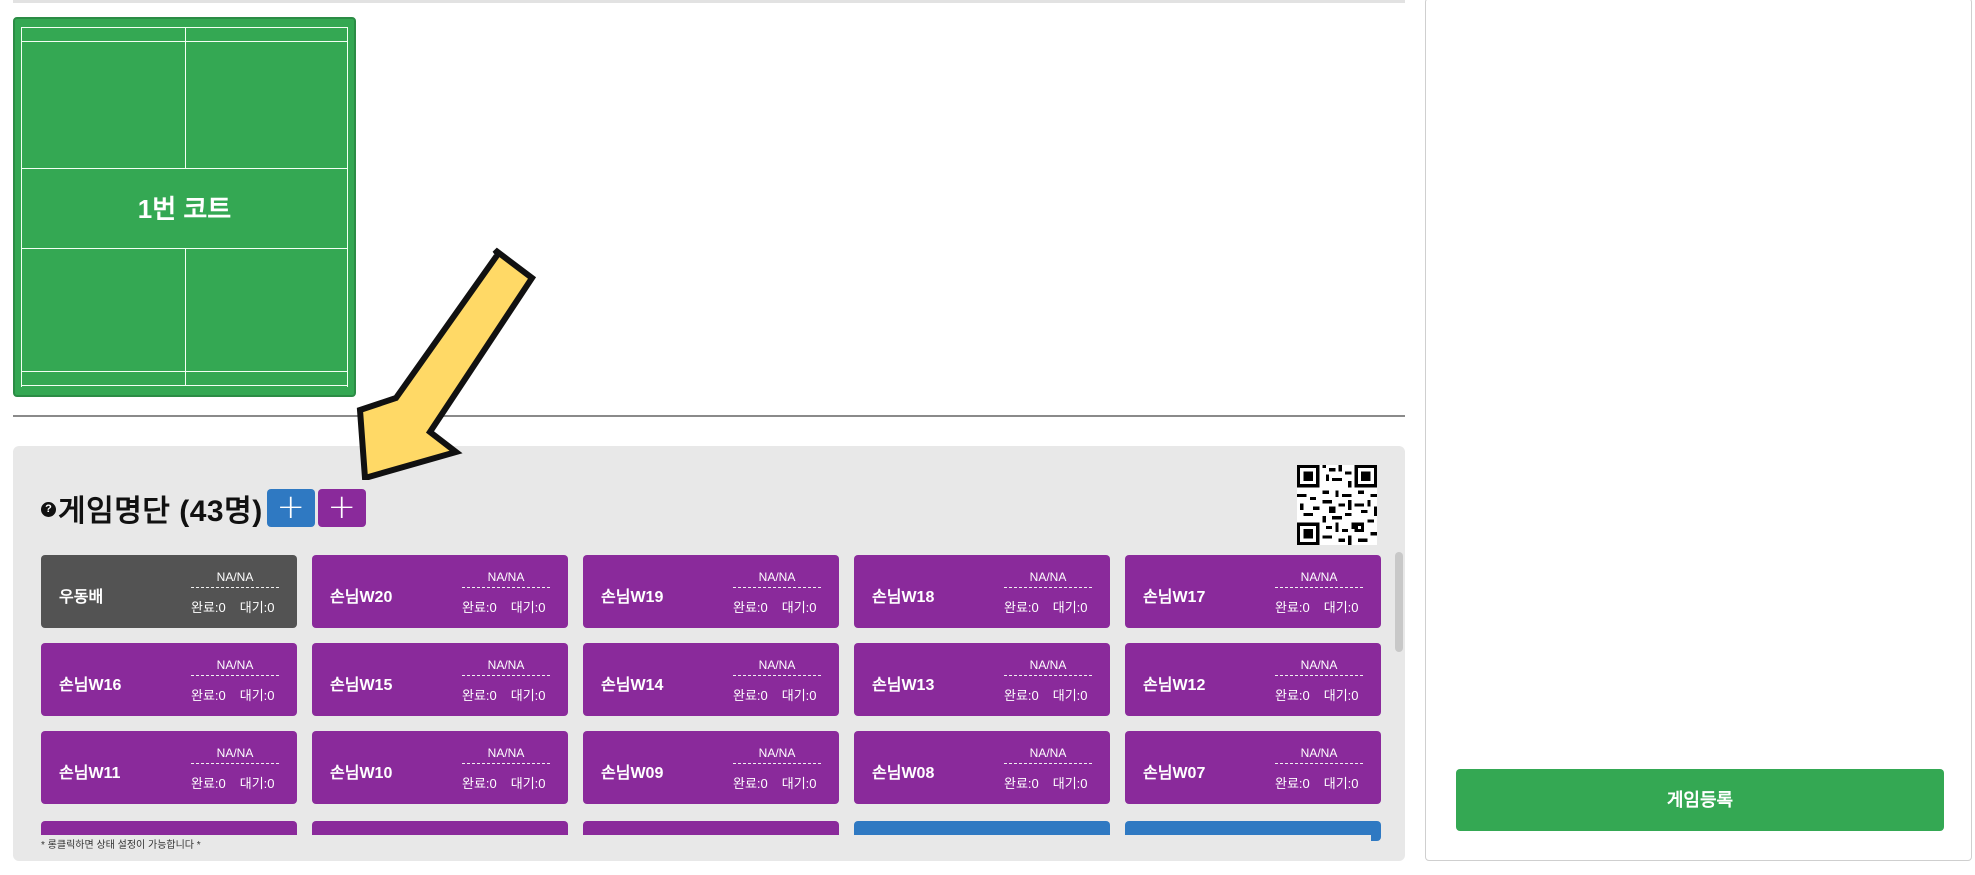 This screenshot has height=875, width=1975. Describe the element at coordinates (709, 416) in the screenshot. I see `section-divider` at that location.